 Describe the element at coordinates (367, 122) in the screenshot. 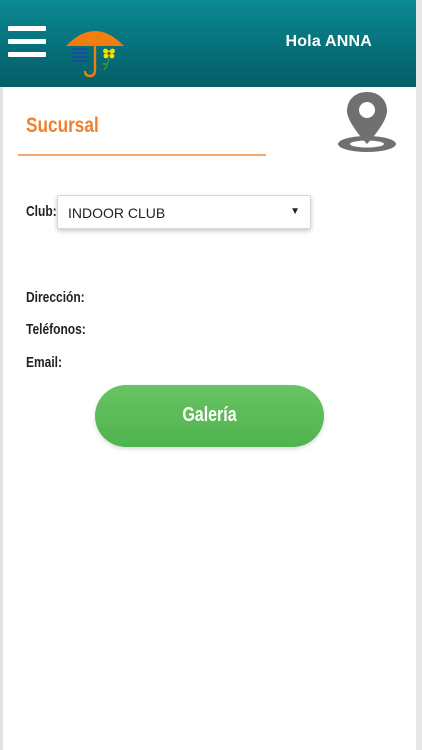

I see `map-pin-icon` at that location.